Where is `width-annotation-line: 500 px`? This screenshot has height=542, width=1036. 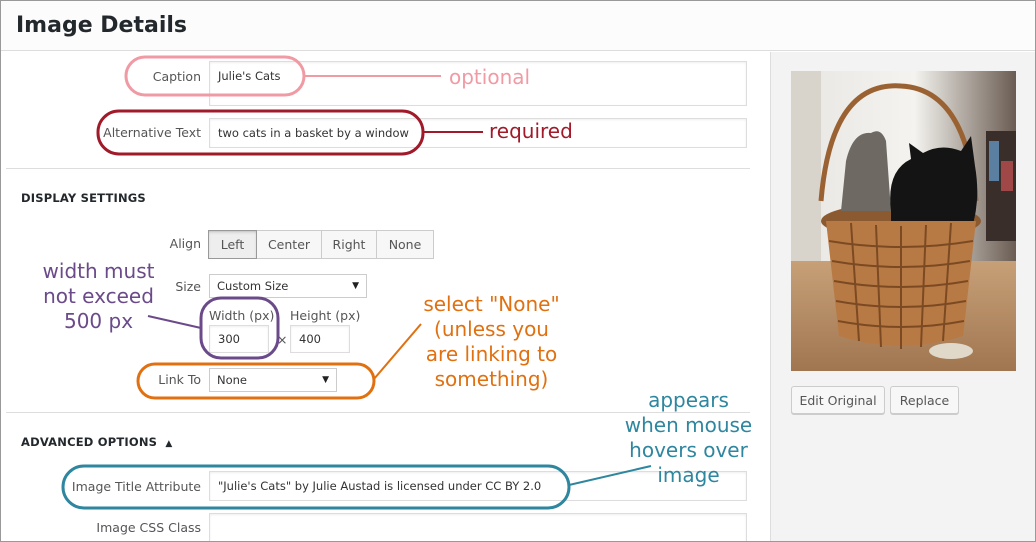
width-annotation-line: 500 px is located at coordinates (98, 321).